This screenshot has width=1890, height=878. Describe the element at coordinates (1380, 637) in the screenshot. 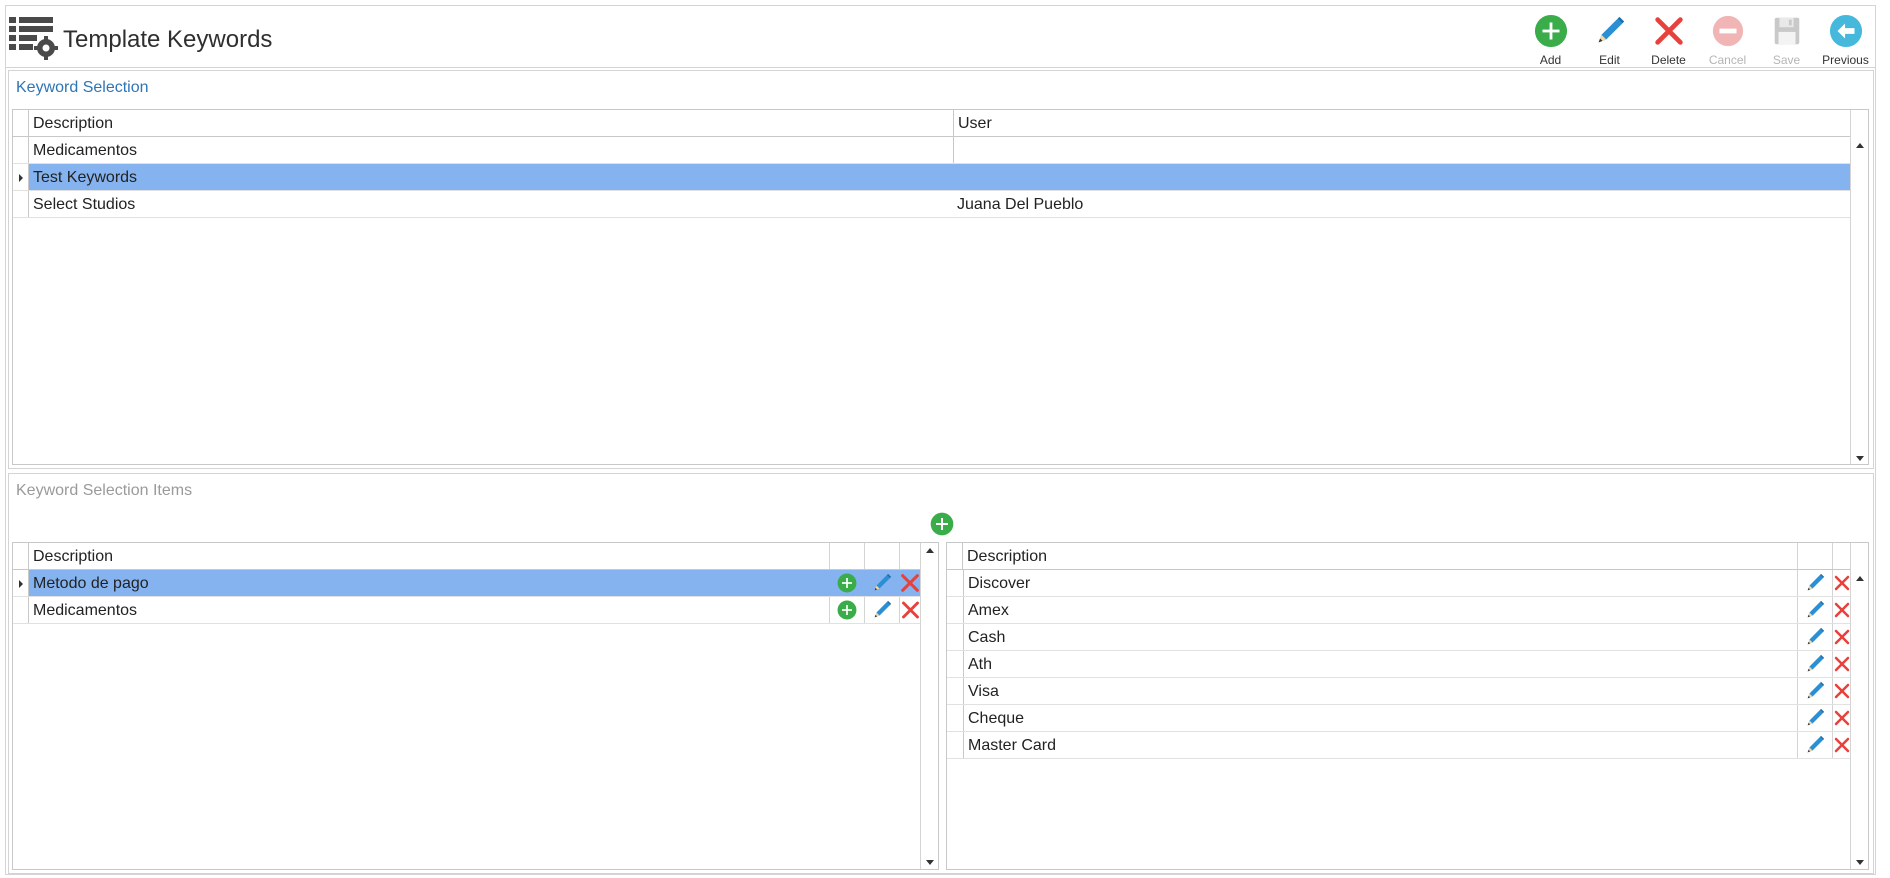

I see `description-cell: Cash` at that location.